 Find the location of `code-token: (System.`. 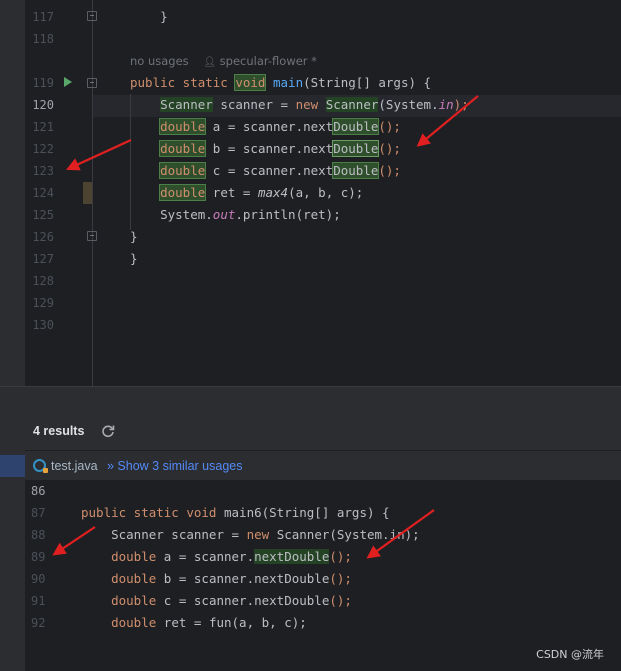

code-token: (System. is located at coordinates (408, 104).